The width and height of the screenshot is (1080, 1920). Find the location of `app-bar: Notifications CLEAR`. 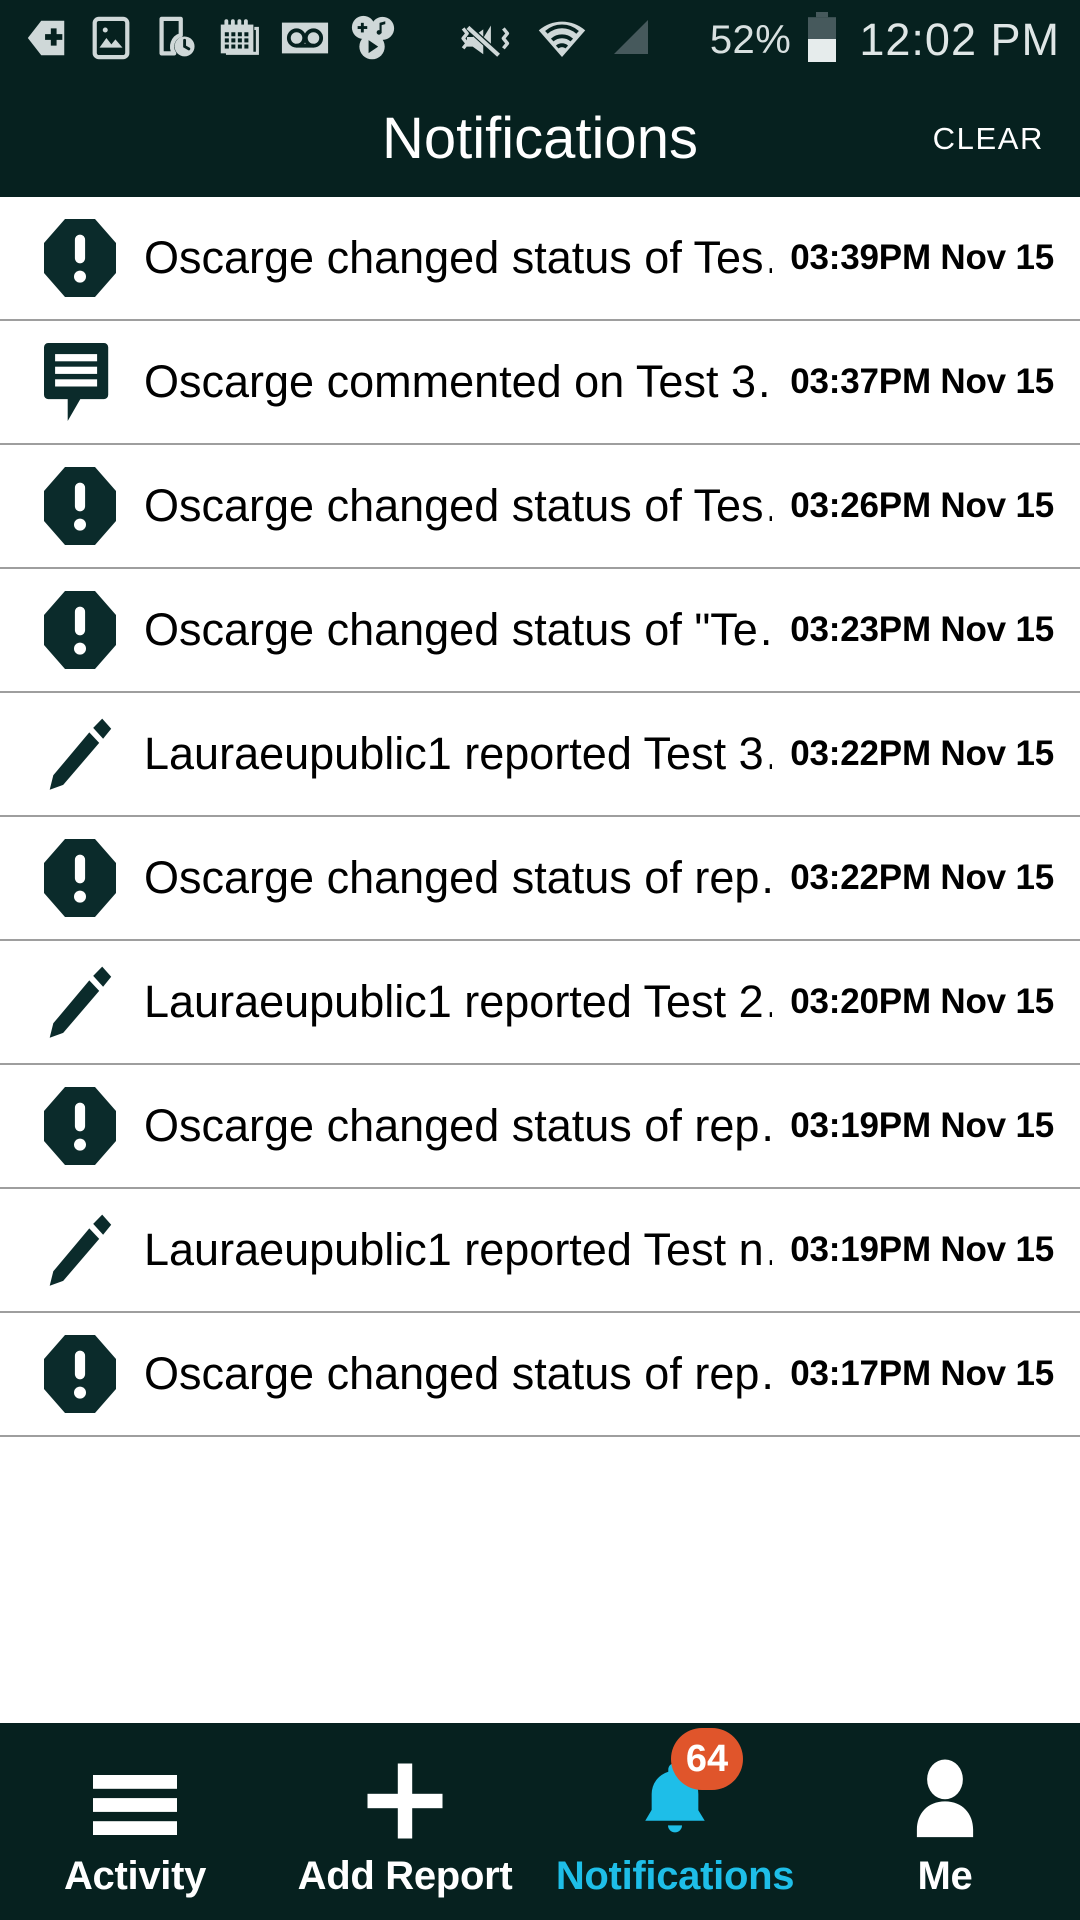

app-bar: Notifications CLEAR is located at coordinates (540, 138).